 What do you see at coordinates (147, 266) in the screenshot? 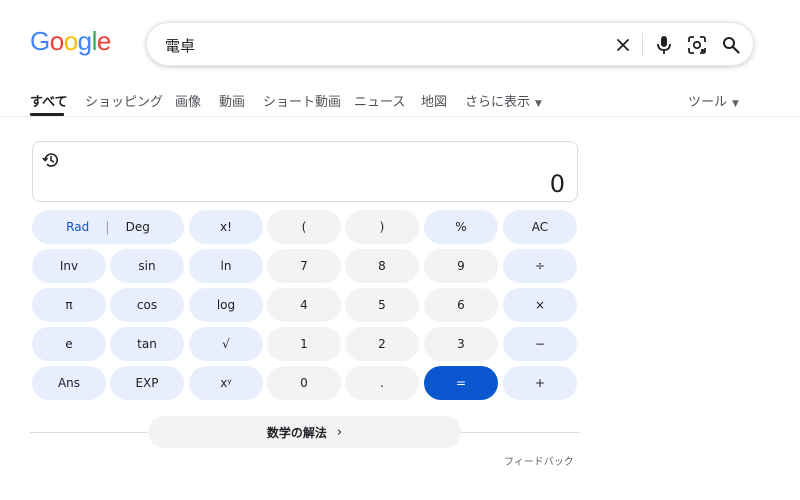
I see `sin-button: sin` at bounding box center [147, 266].